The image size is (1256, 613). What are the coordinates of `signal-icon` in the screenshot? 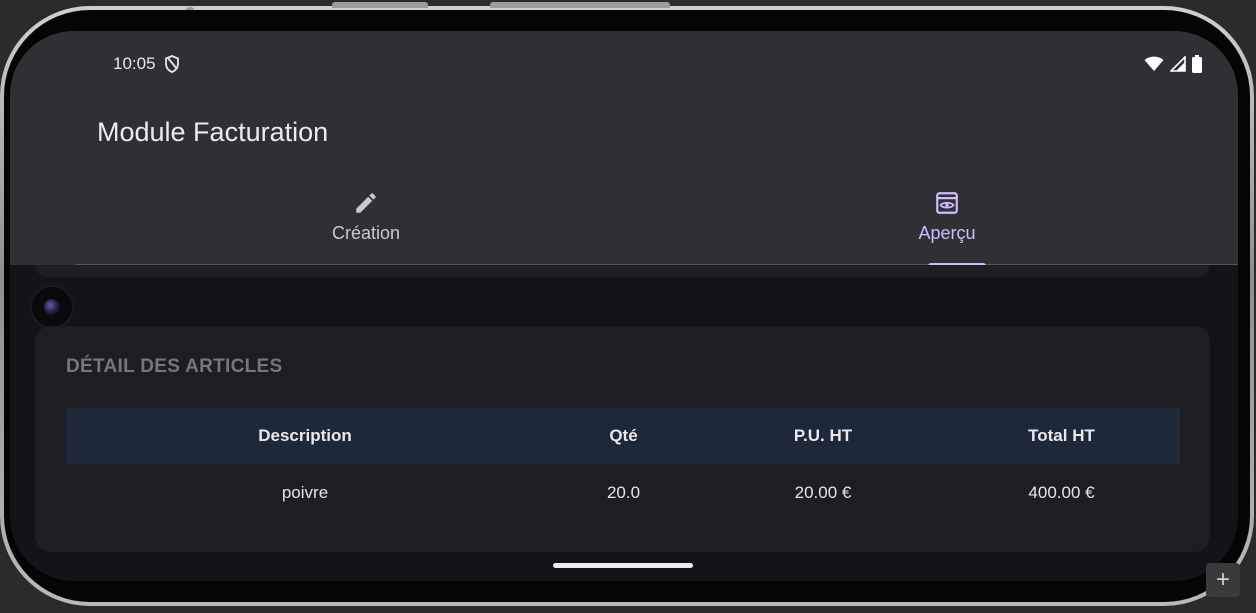 It's located at (1178, 64).